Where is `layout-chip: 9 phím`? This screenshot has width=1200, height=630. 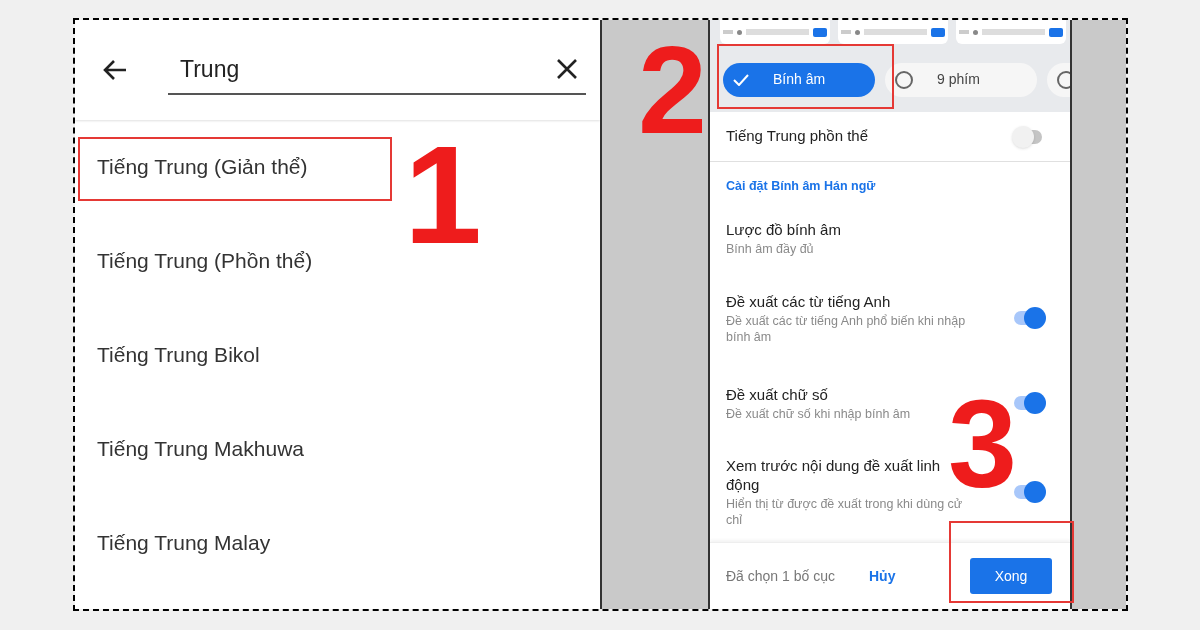 layout-chip: 9 phím is located at coordinates (961, 79).